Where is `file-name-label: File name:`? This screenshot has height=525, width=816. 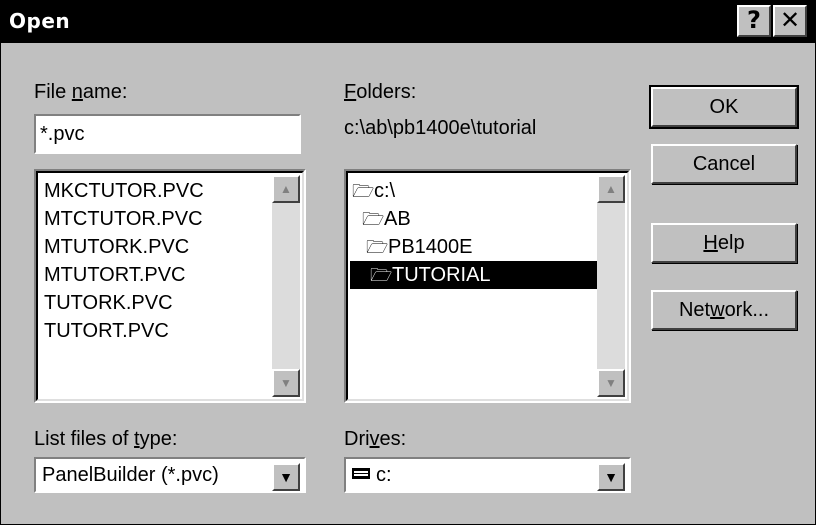 file-name-label: File name: is located at coordinates (81, 92).